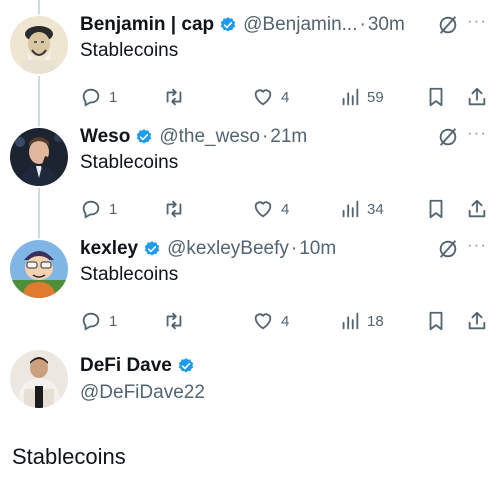 The image size is (500, 483). Describe the element at coordinates (375, 97) in the screenshot. I see `views-count: 59` at that location.